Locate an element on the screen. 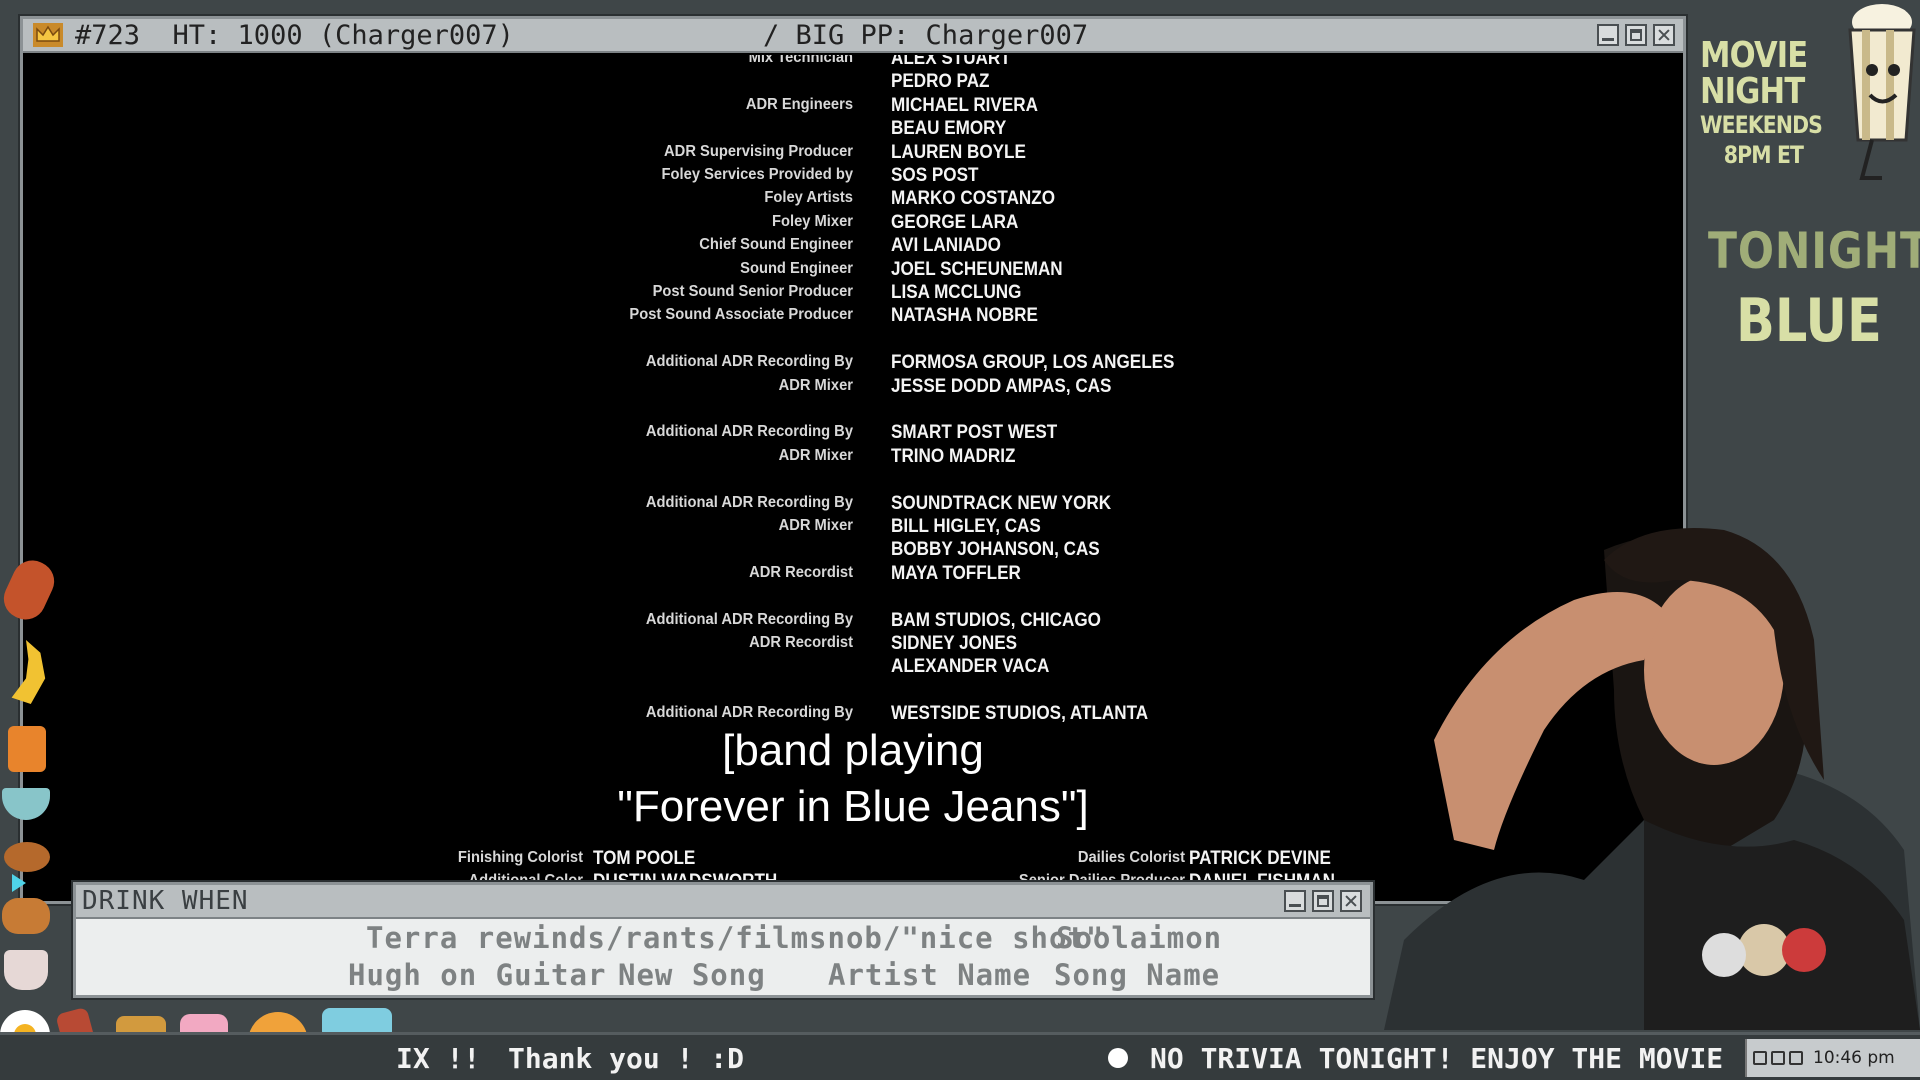  credit-role: Finishing Colorist is located at coordinates (520, 857).